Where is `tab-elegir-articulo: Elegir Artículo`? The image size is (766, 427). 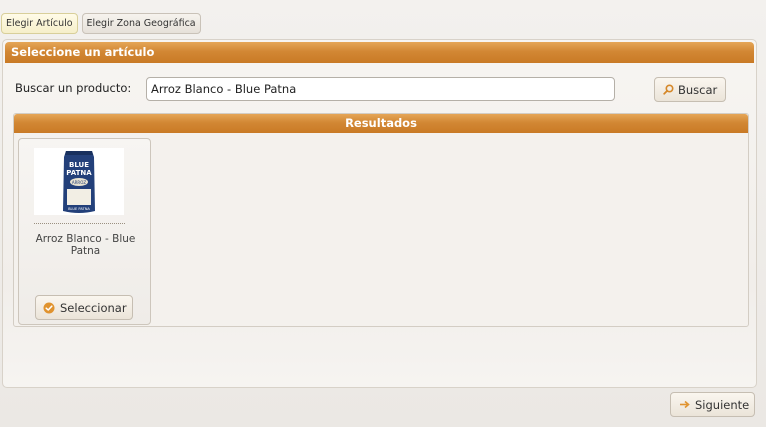
tab-elegir-articulo: Elegir Artículo is located at coordinates (39, 23).